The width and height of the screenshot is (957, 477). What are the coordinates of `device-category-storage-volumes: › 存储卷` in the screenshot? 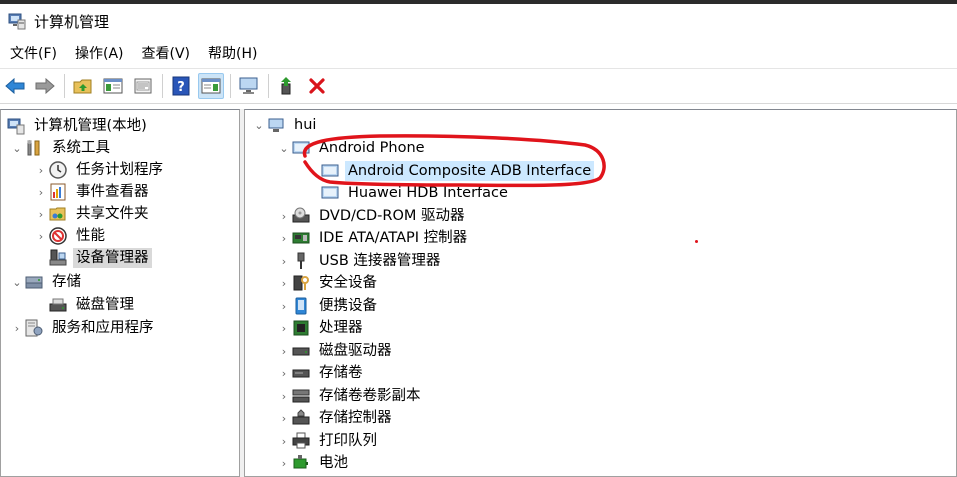 It's located at (321, 373).